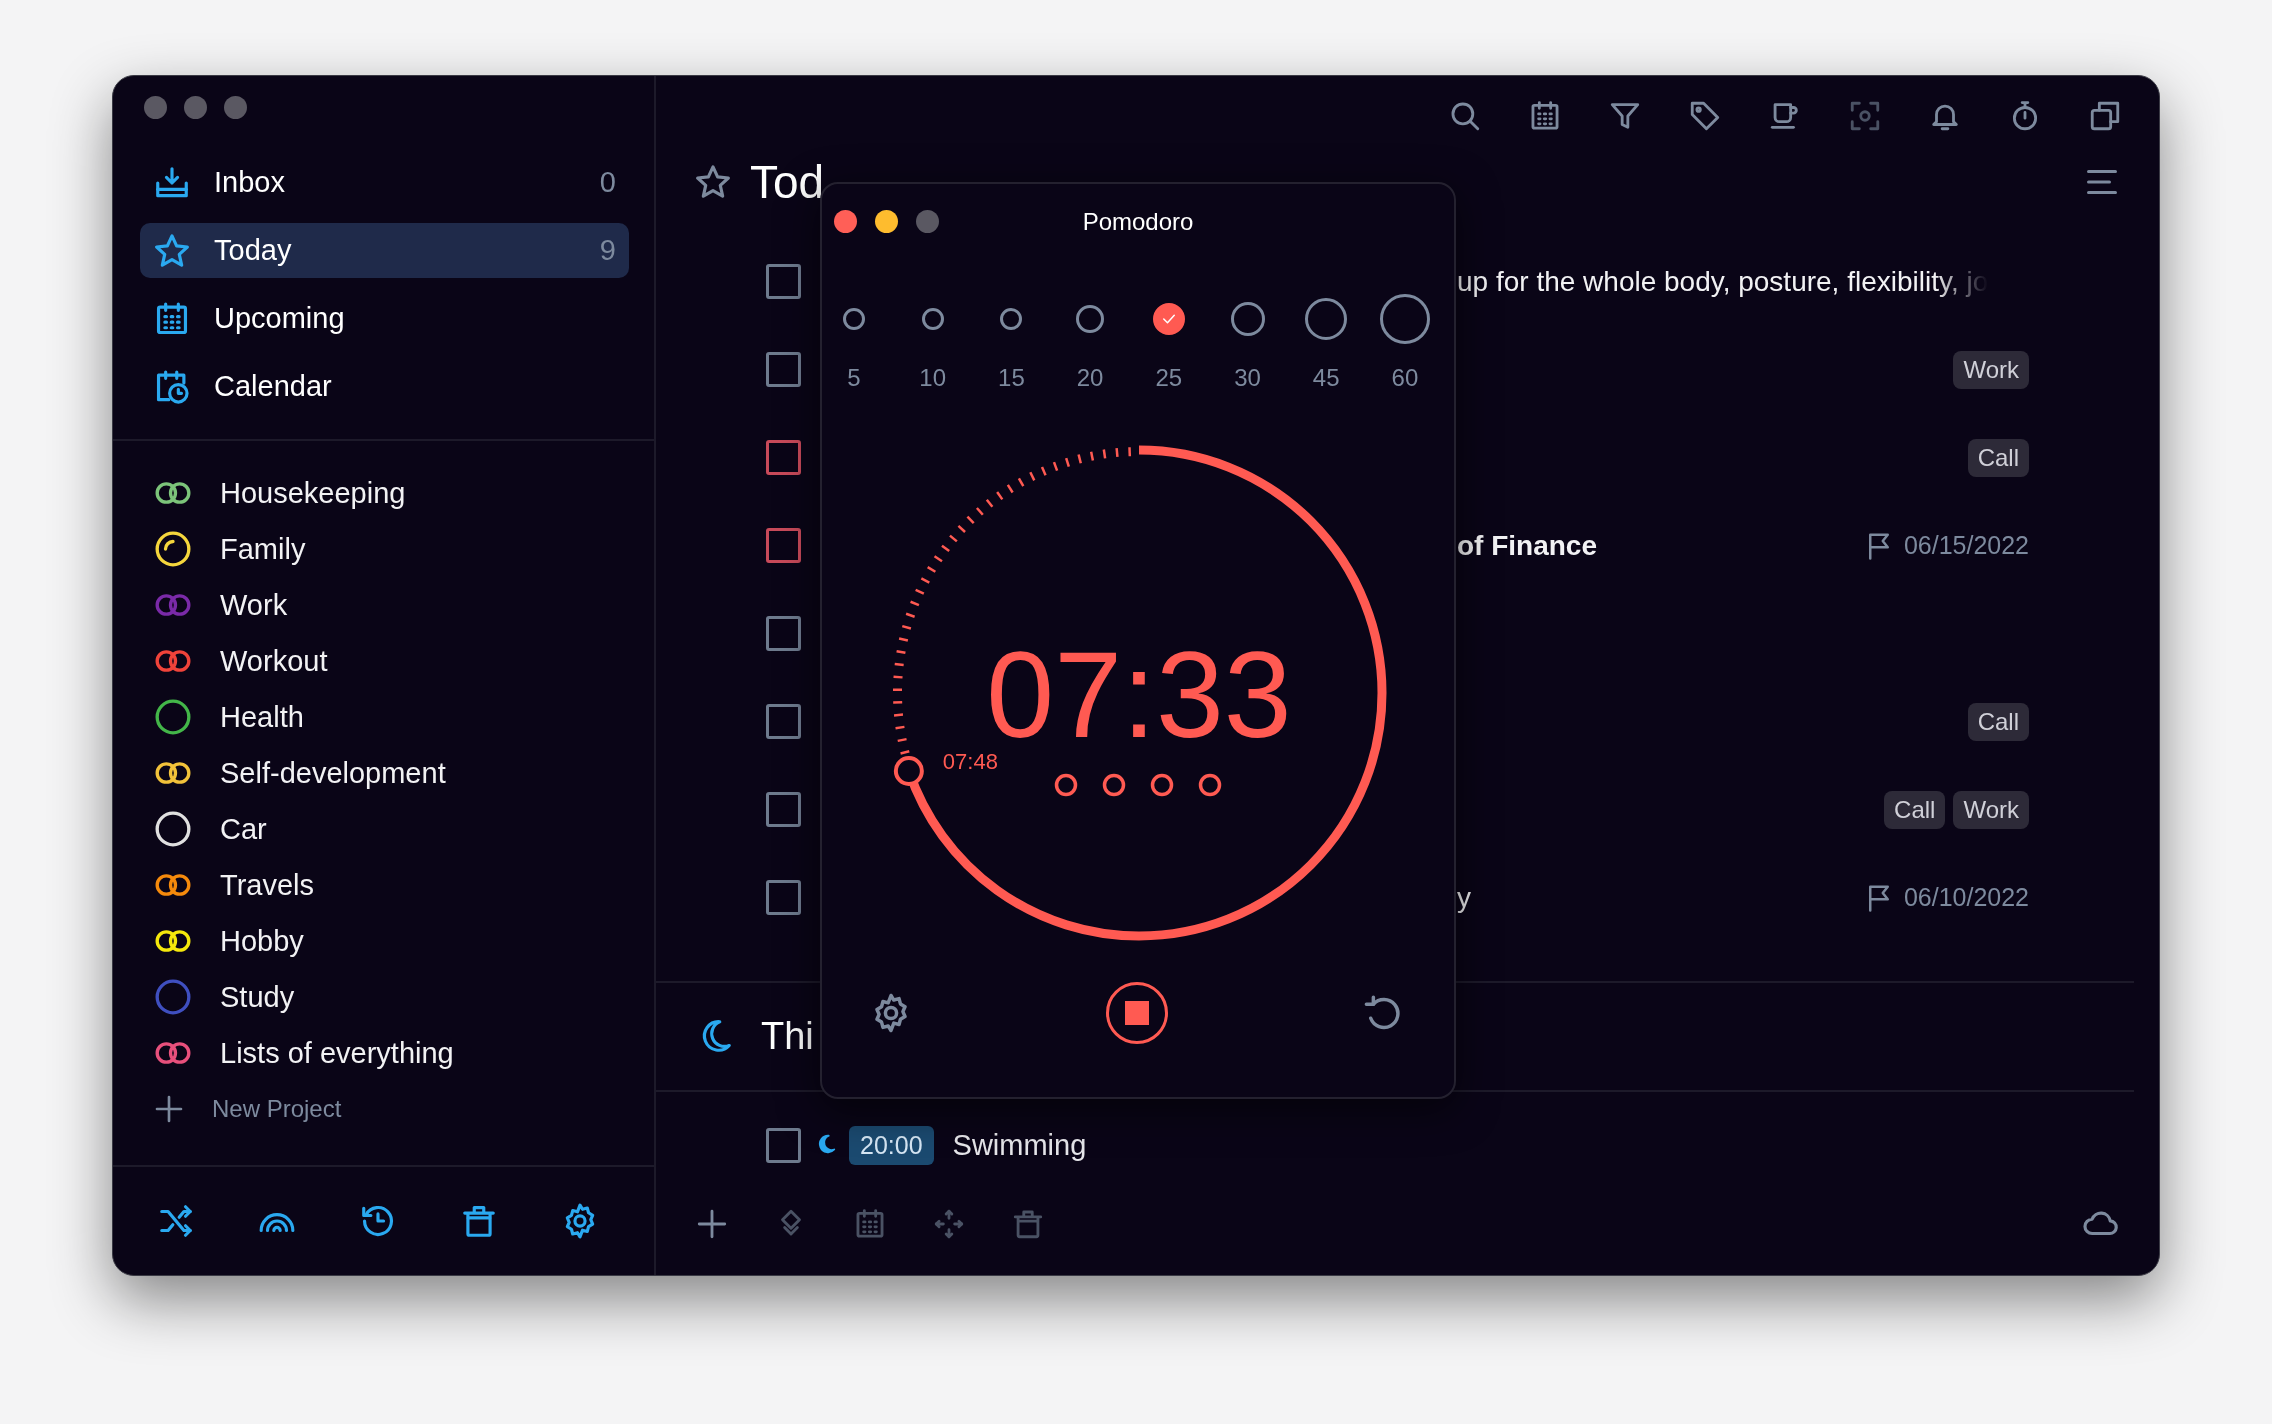  Describe the element at coordinates (383, 605) in the screenshot. I see `project-item: Work` at that location.